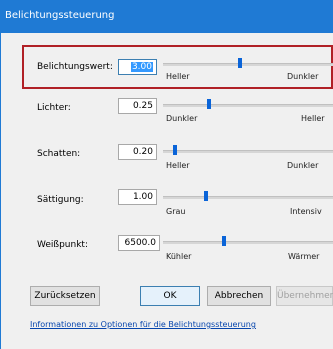 Image resolution: width=333 pixels, height=349 pixels. What do you see at coordinates (182, 118) in the screenshot?
I see `highlights-left-label: Dunkler` at bounding box center [182, 118].